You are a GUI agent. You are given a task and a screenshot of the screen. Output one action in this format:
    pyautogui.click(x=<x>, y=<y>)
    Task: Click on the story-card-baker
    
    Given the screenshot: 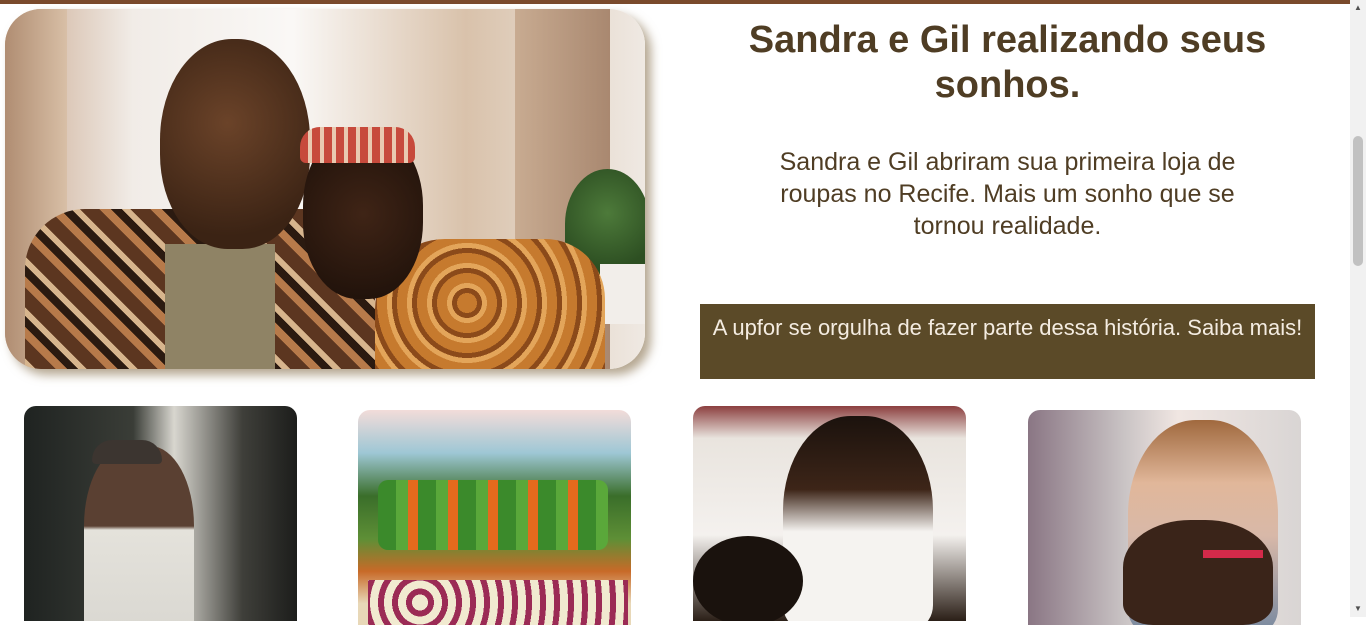 What is the action you would take?
    pyautogui.click(x=160, y=513)
    